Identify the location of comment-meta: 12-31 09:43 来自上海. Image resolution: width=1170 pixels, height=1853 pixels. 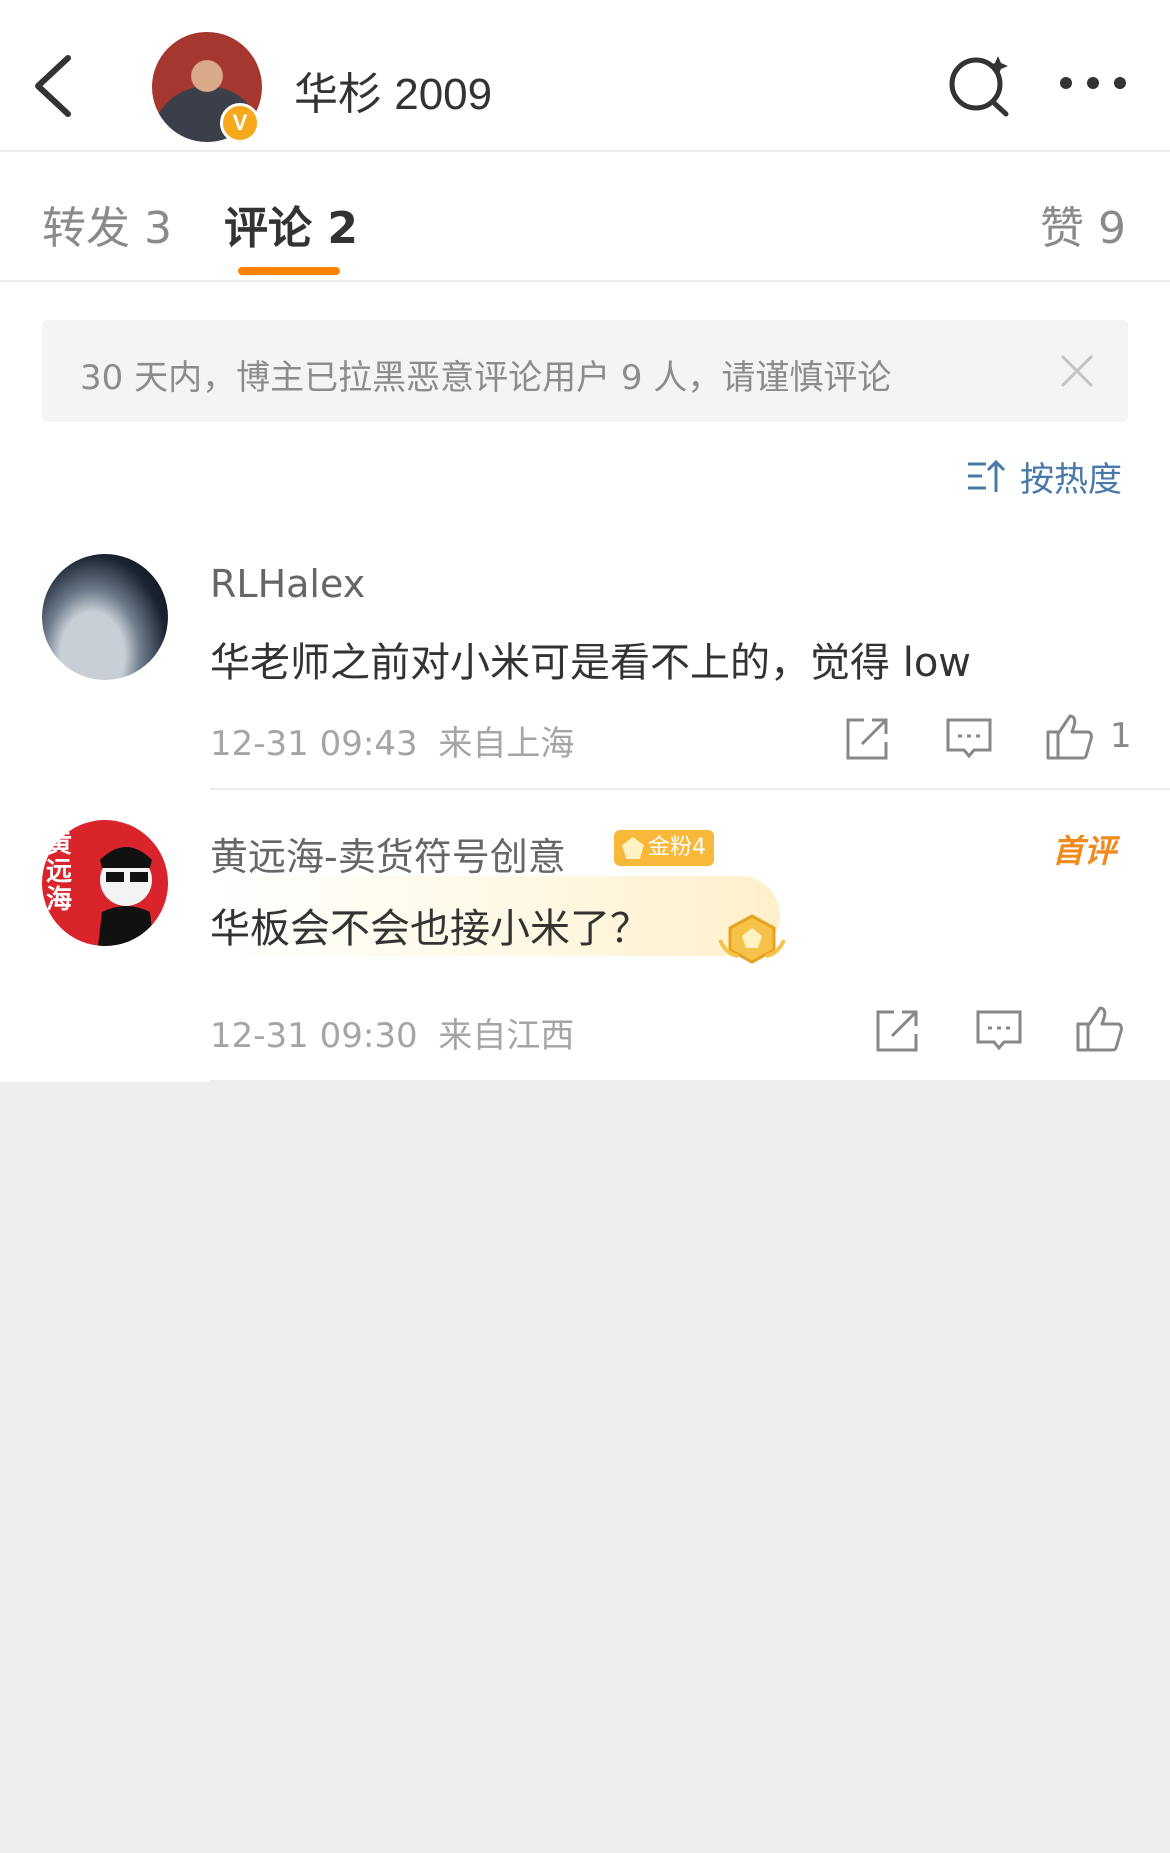
(392, 740).